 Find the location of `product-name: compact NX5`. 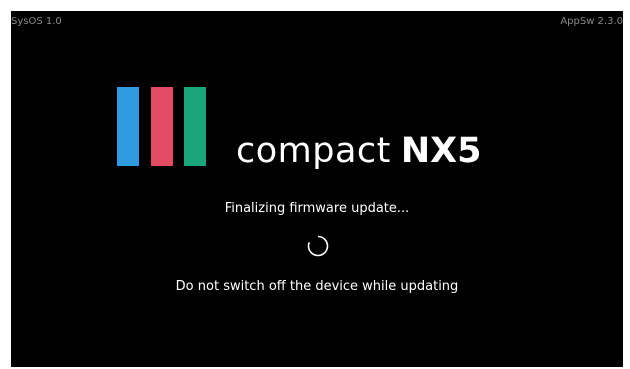

product-name: compact NX5 is located at coordinates (359, 151).